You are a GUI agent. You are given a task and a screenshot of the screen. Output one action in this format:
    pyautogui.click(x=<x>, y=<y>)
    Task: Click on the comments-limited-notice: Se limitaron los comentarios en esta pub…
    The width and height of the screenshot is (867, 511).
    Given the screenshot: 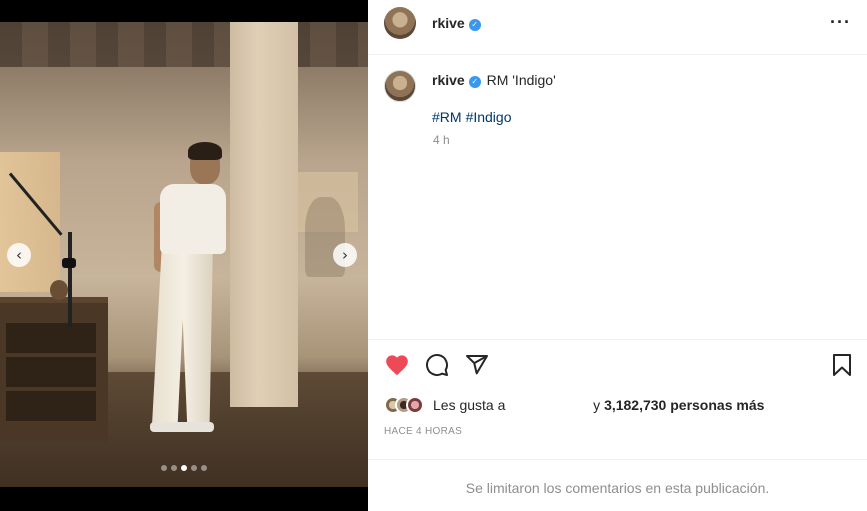 What is the action you would take?
    pyautogui.click(x=617, y=488)
    